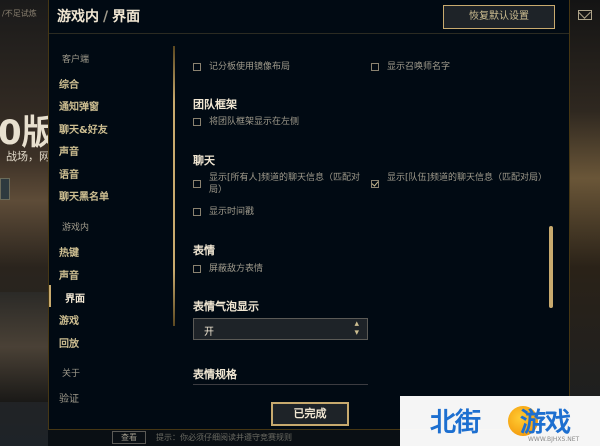 The height and width of the screenshot is (446, 600). I want to click on emote-size-select, so click(280, 389).